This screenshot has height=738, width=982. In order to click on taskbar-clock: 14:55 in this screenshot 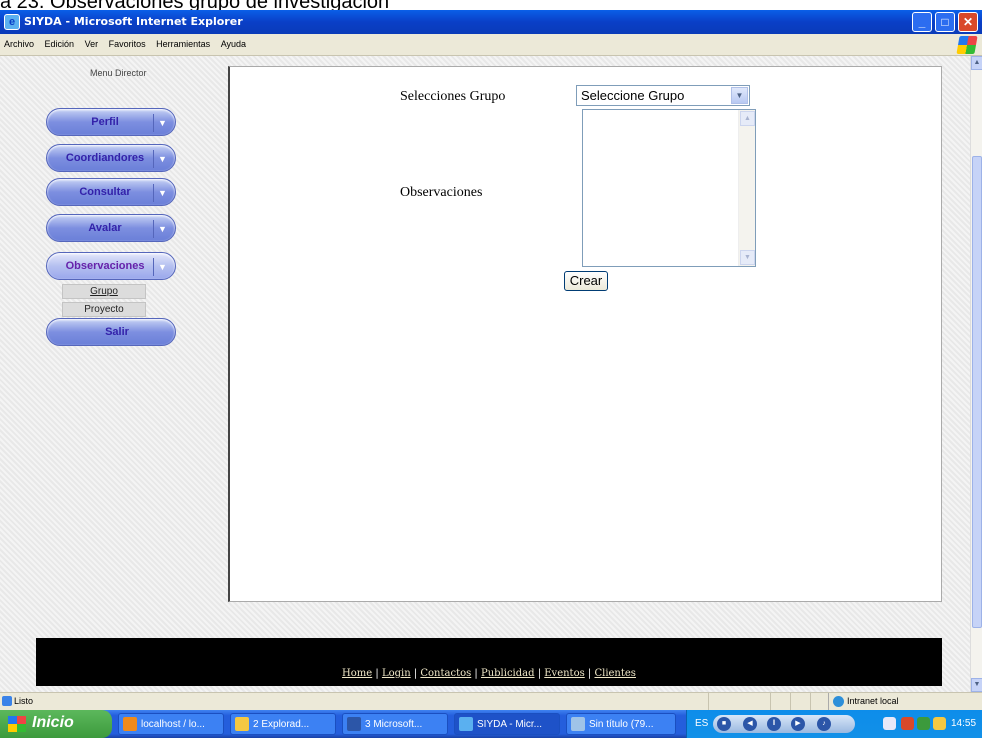, I will do `click(964, 723)`.